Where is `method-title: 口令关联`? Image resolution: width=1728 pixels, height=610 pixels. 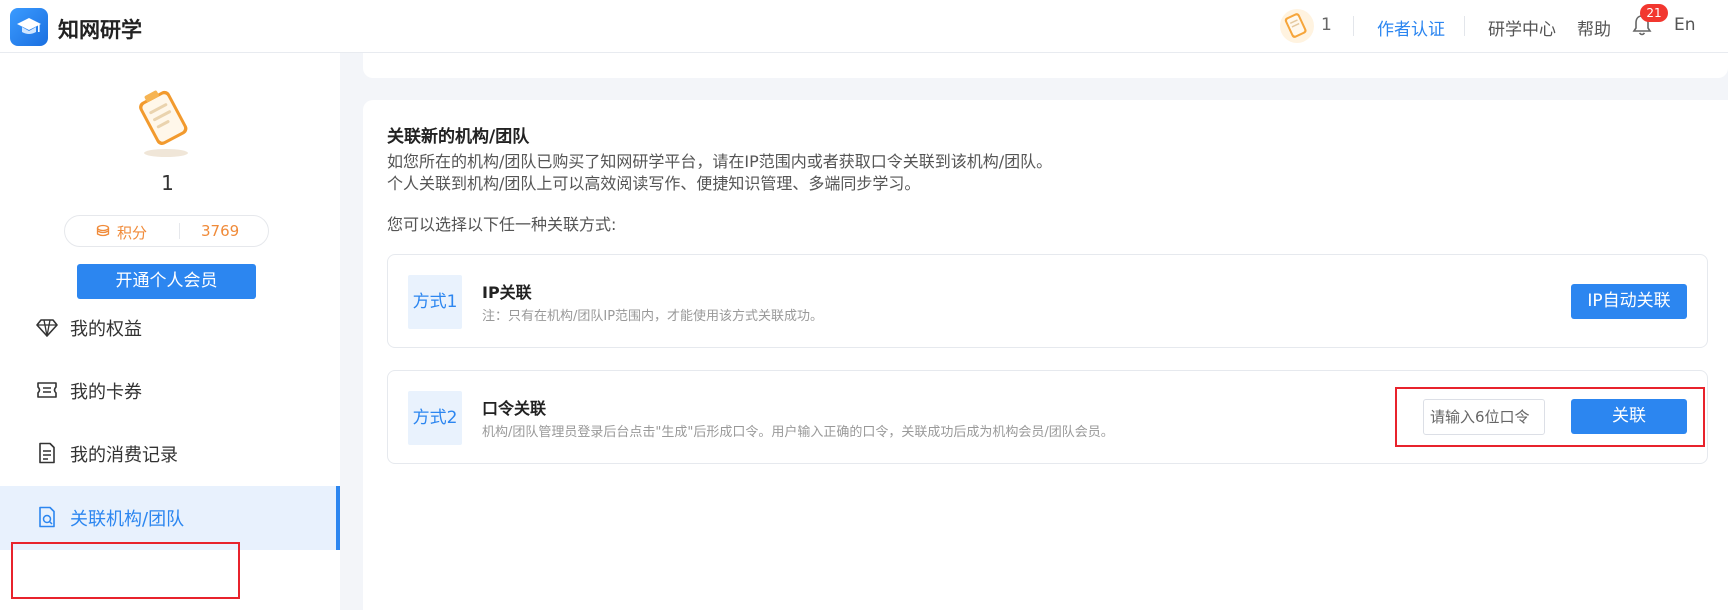 method-title: 口令关联 is located at coordinates (514, 408).